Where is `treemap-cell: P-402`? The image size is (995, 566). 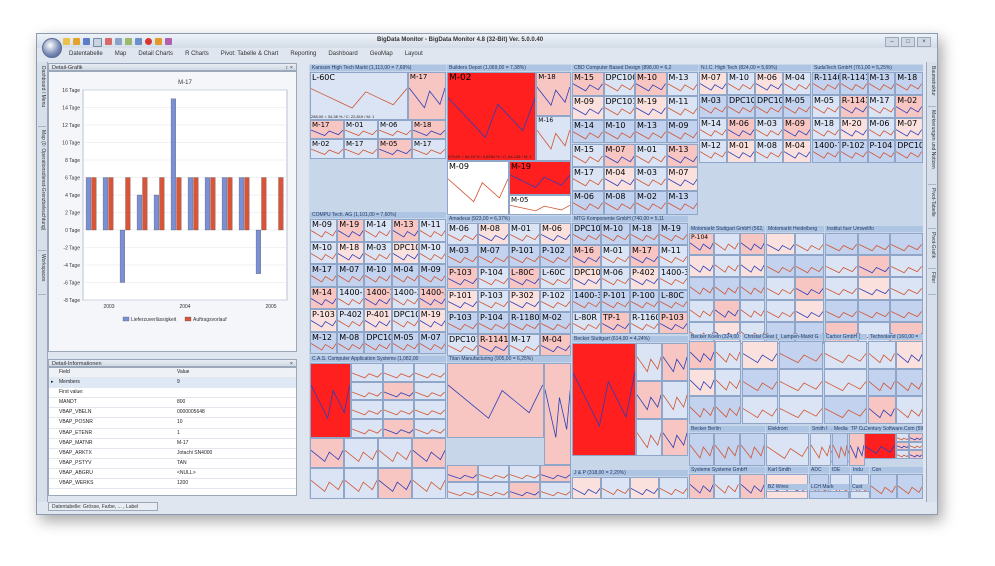
treemap-cell: P-402 is located at coordinates (351, 320).